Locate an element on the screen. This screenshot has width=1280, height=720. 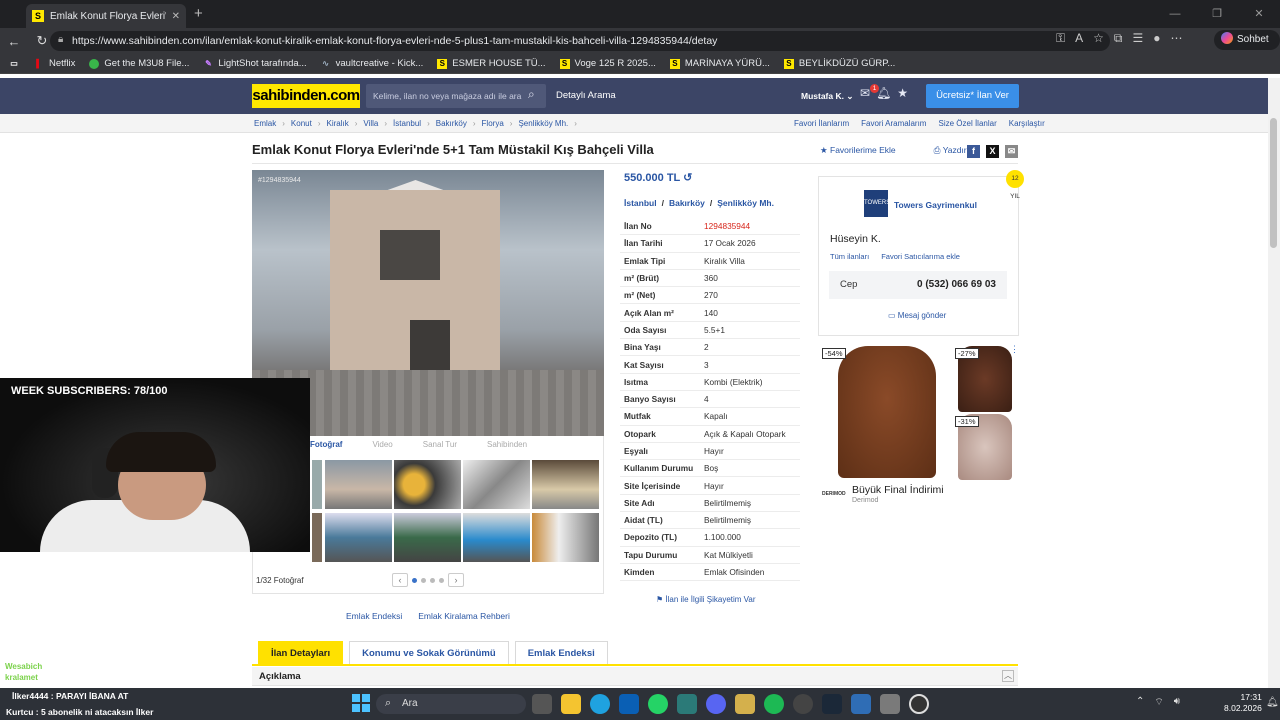
close-window-icon: ✕ is located at coordinates (1259, 14).